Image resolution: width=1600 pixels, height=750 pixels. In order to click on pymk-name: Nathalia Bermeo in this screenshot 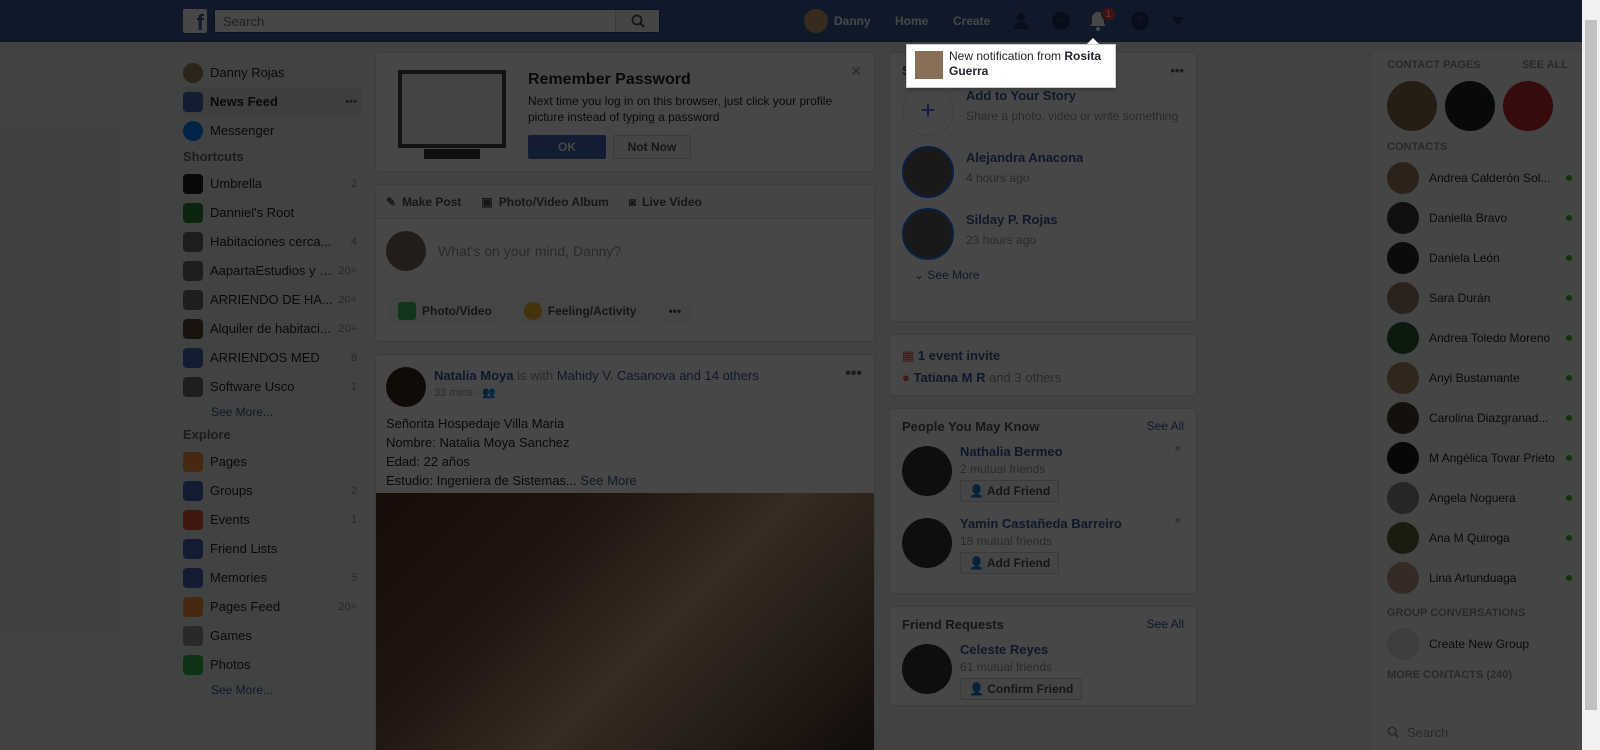, I will do `click(1011, 451)`.